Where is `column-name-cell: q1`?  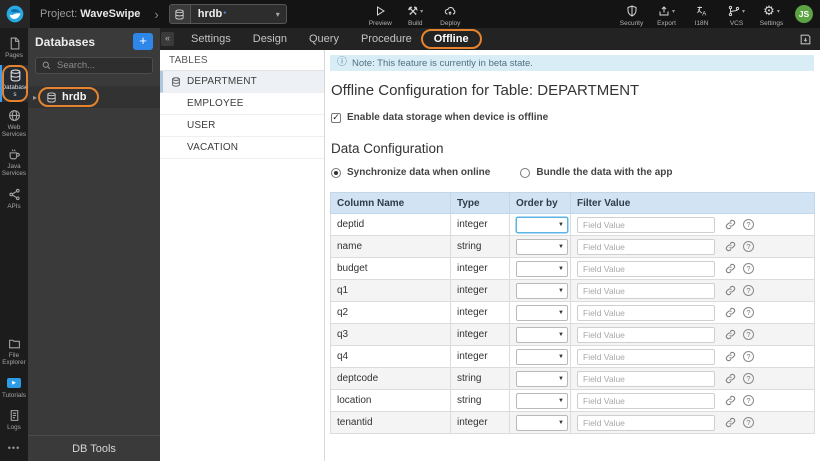 column-name-cell: q1 is located at coordinates (390, 290).